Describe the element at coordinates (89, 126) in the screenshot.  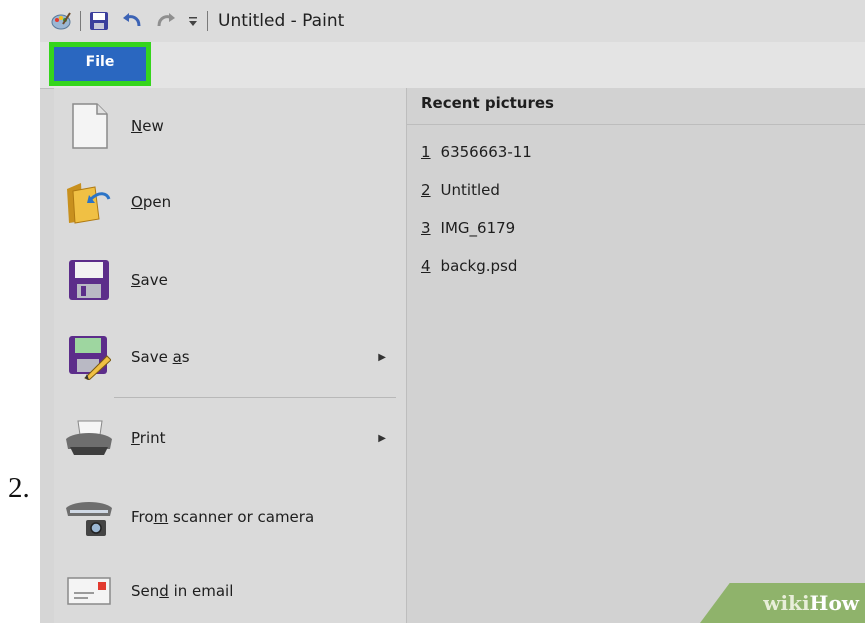
I see `new-file-icon` at that location.